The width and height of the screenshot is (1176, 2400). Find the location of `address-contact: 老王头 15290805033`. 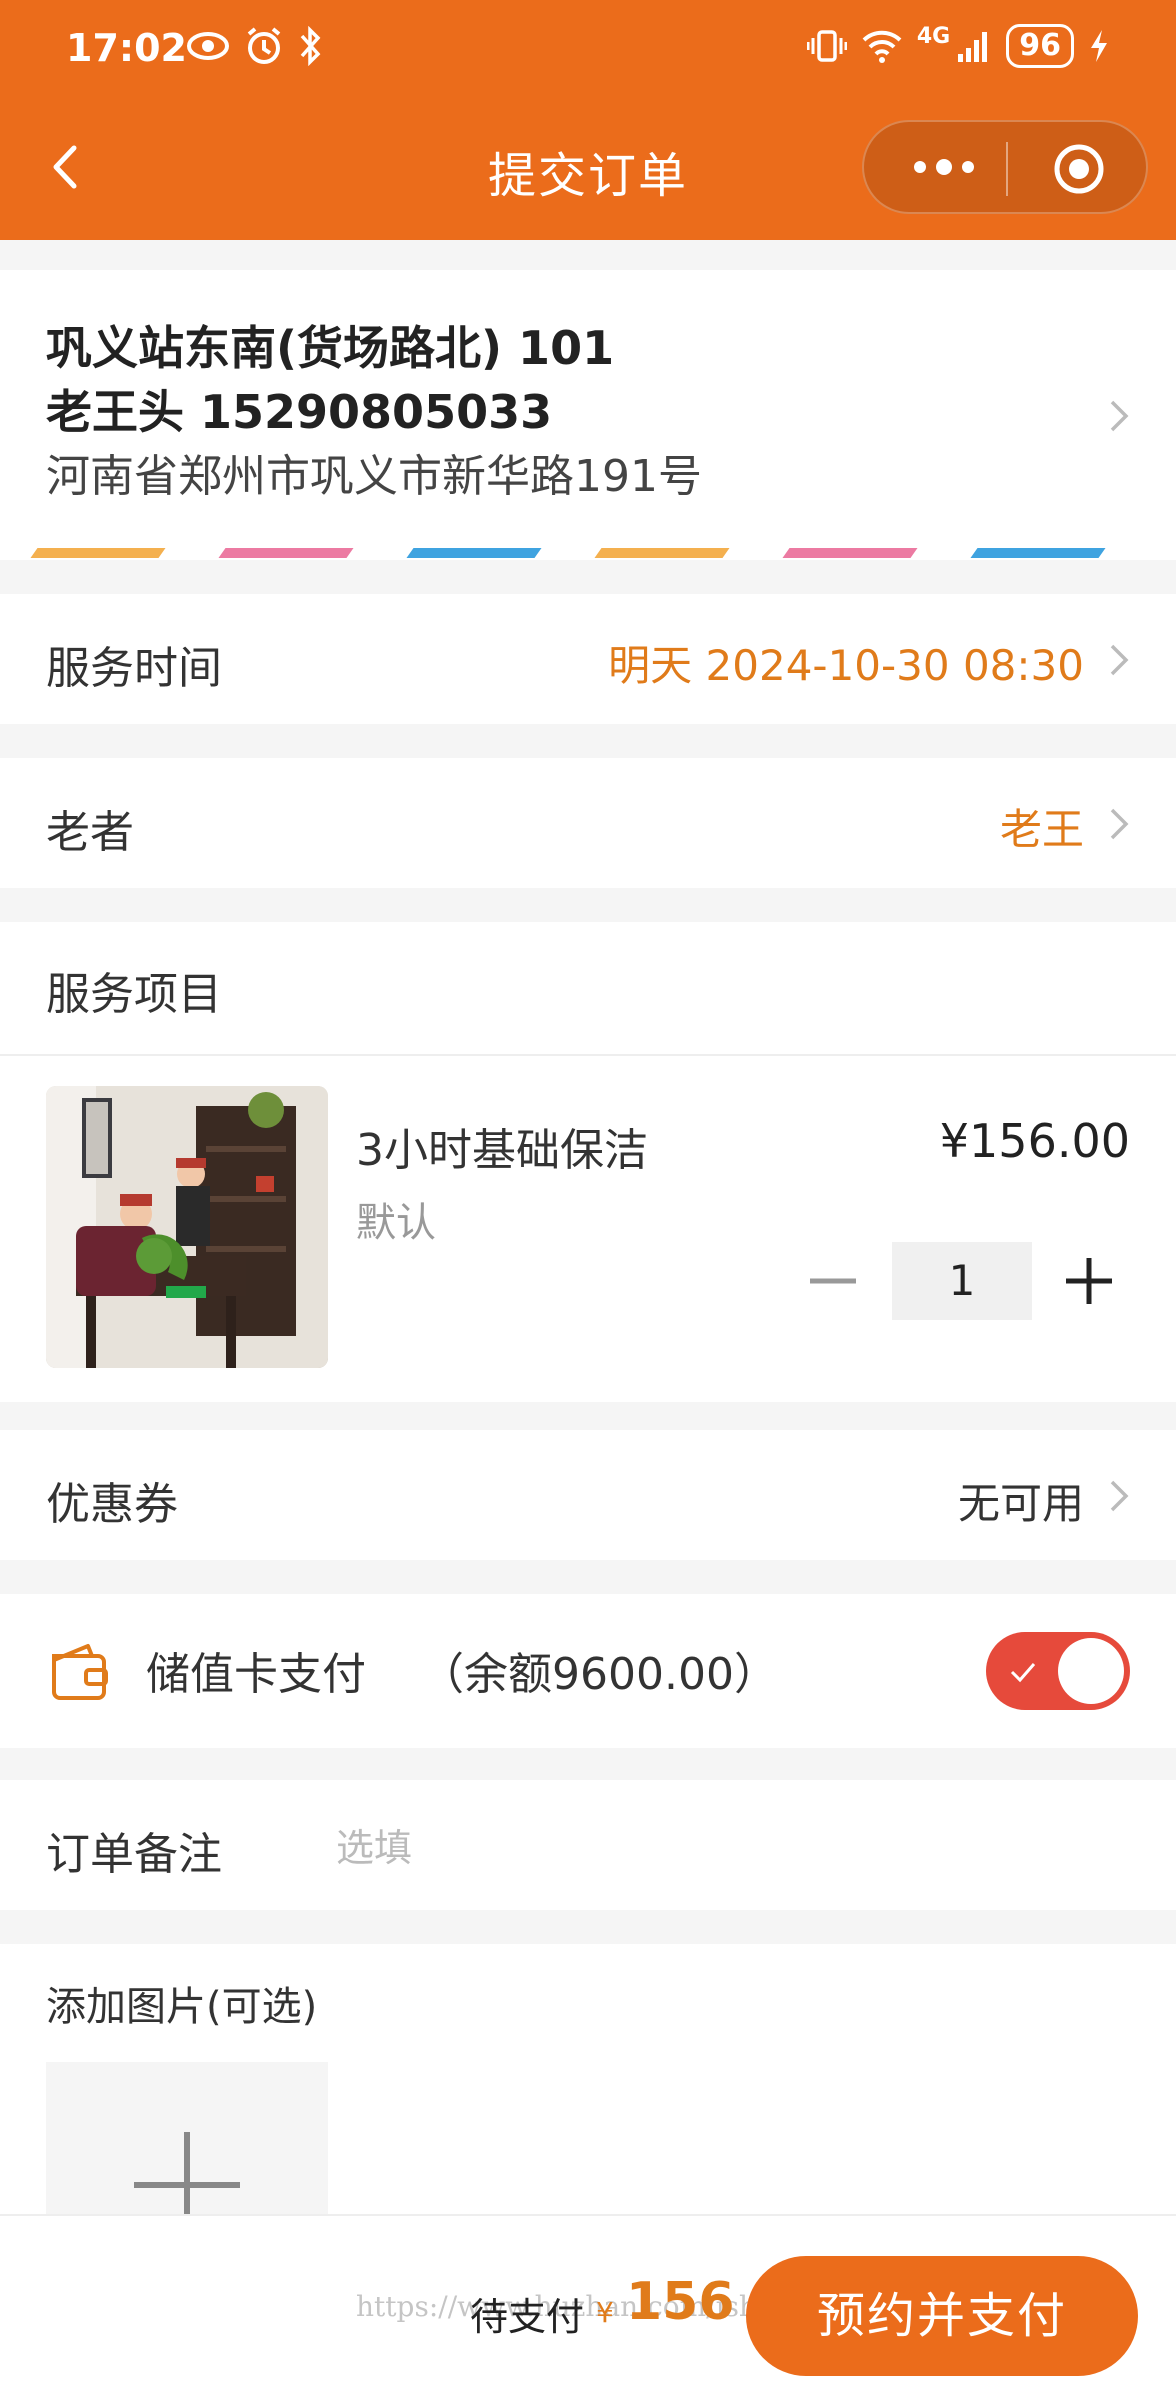

address-contact: 老王头 15290805033 is located at coordinates (299, 412).